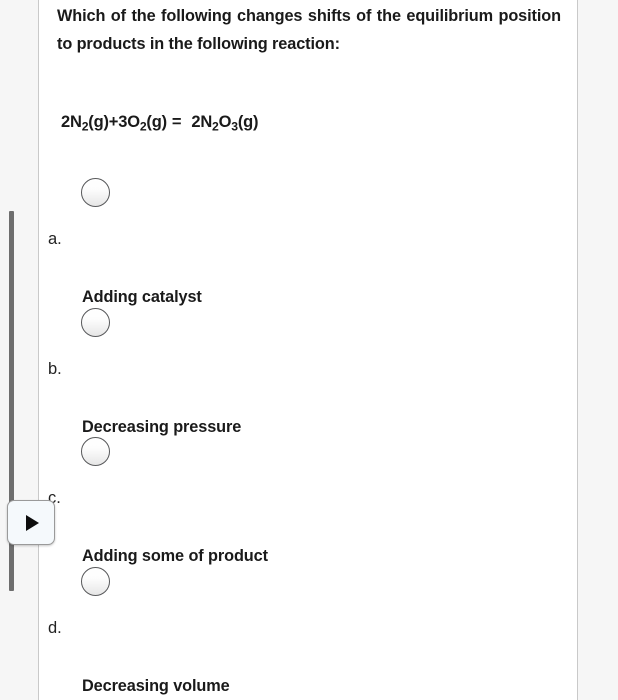 Image resolution: width=618 pixels, height=700 pixels. What do you see at coordinates (215, 126) in the screenshot?
I see `equation-product-subscript-n: 2` at bounding box center [215, 126].